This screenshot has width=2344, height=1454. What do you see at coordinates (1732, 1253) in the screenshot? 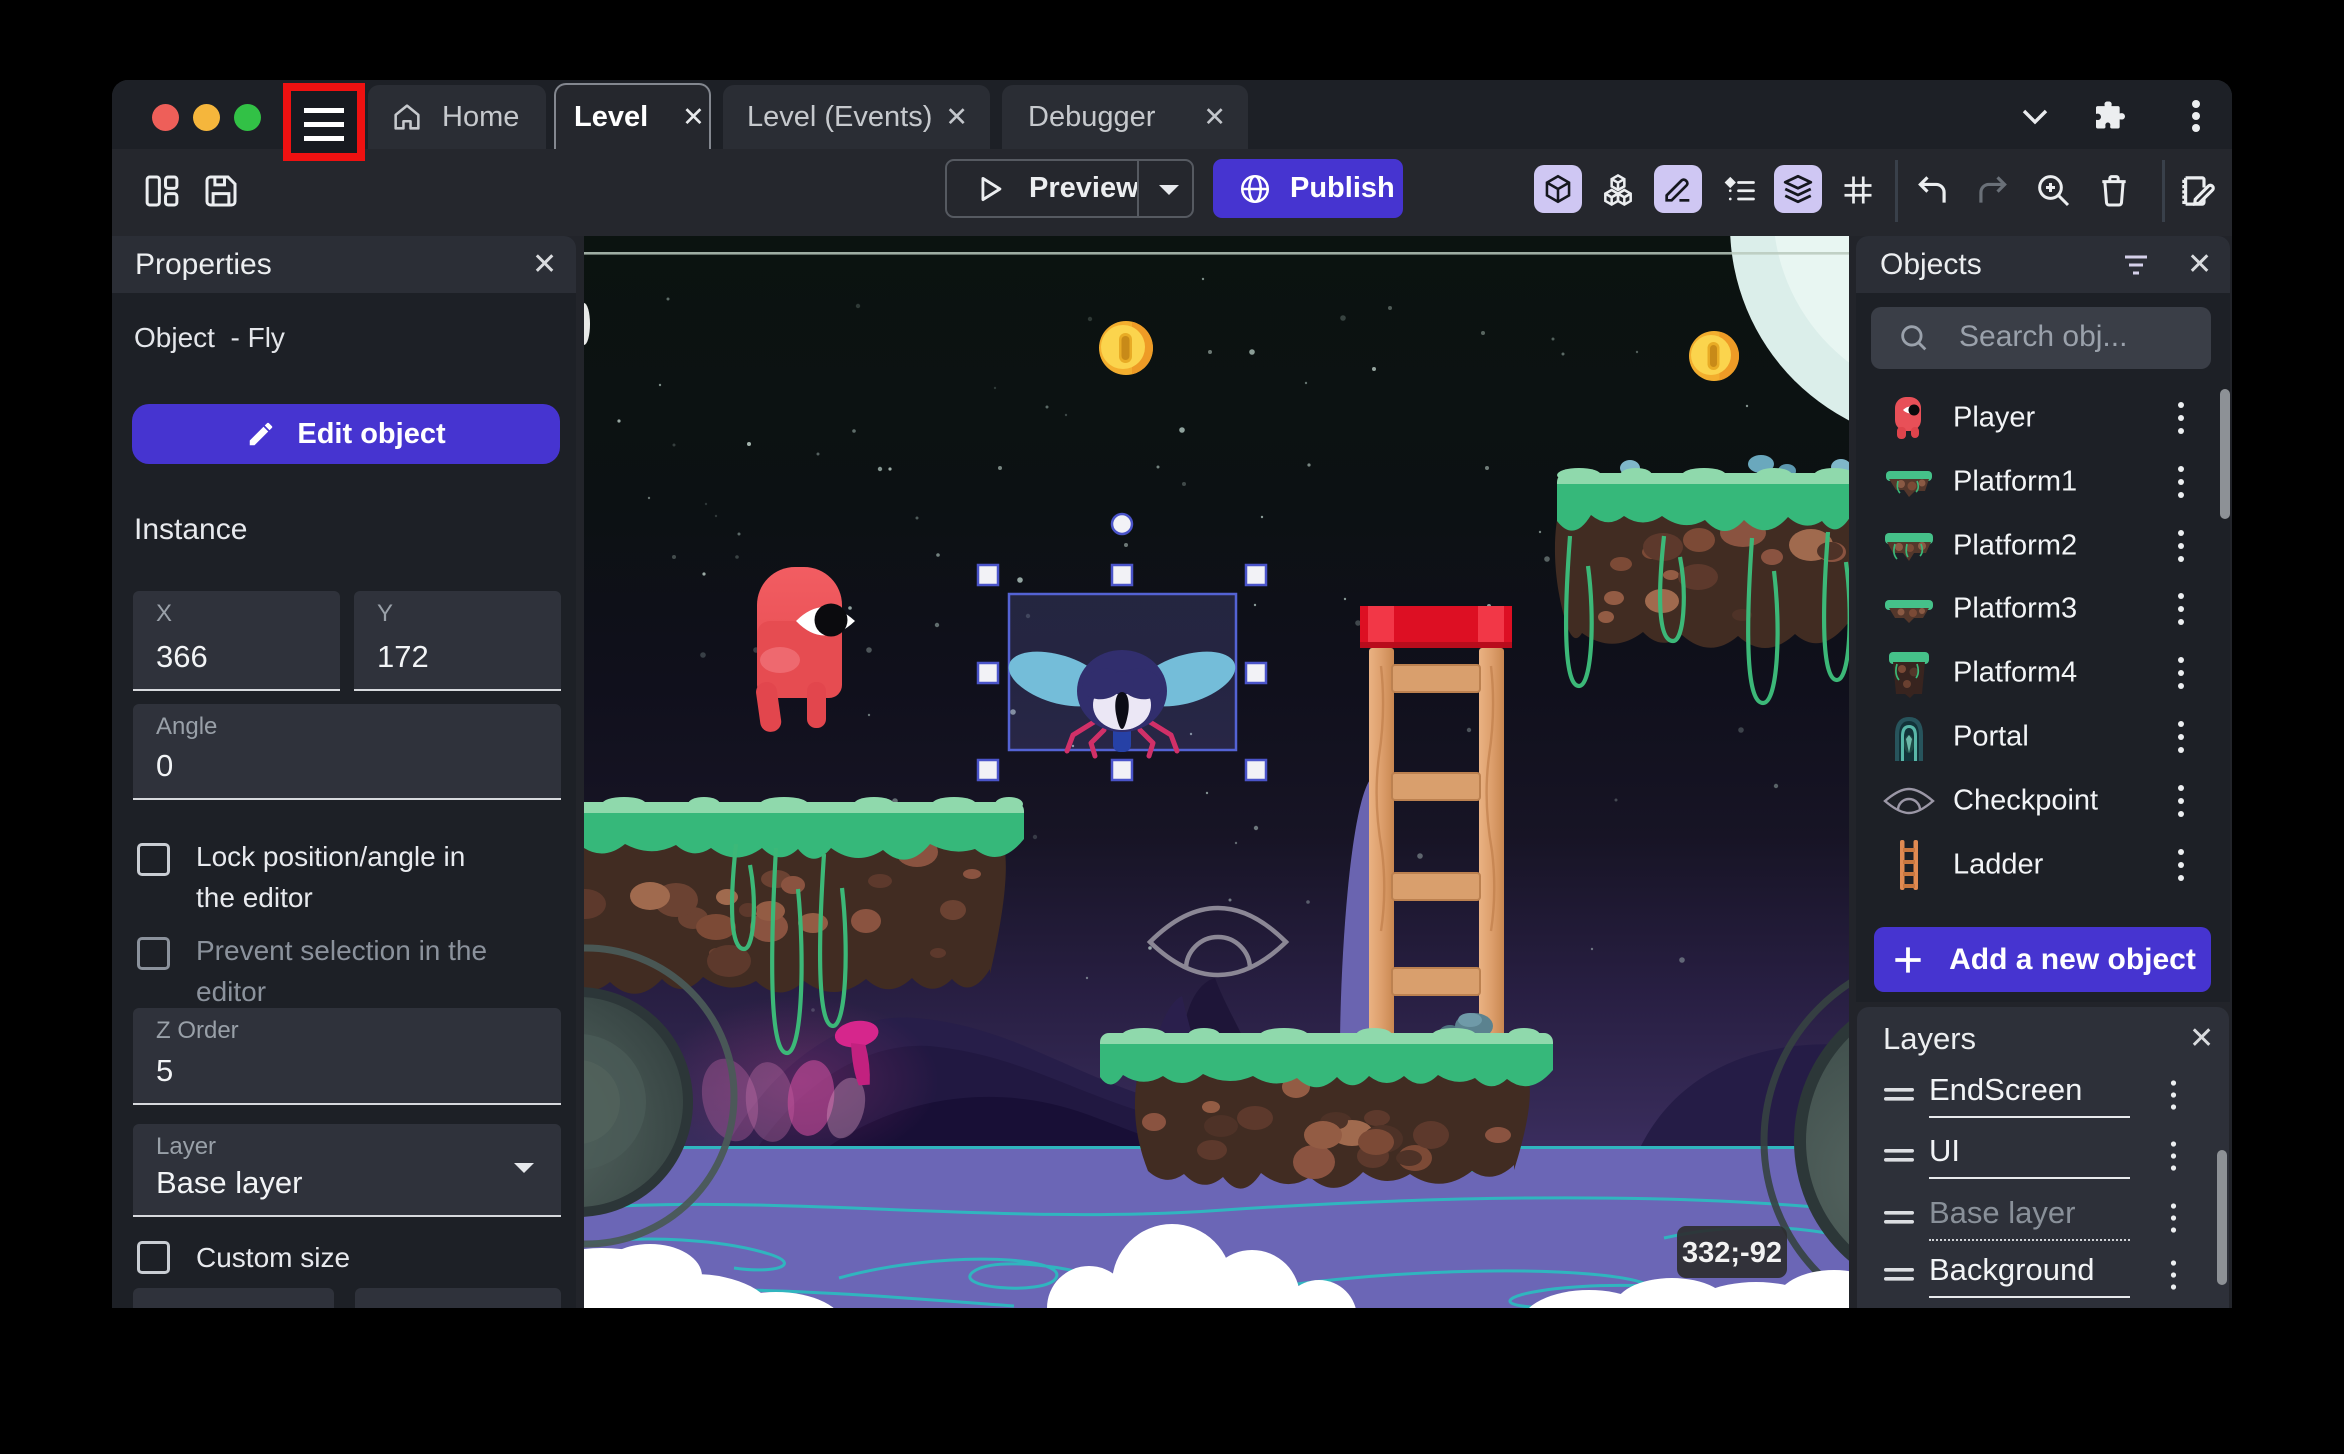
I see `svg-text: 332;-92` at bounding box center [1732, 1253].